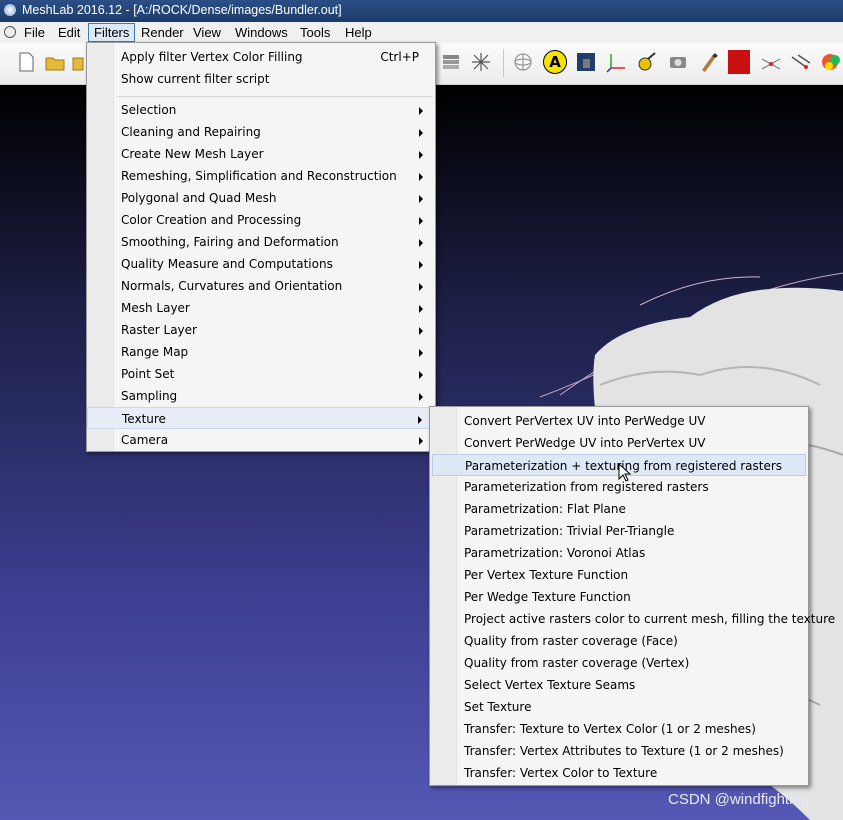 The width and height of the screenshot is (843, 820). What do you see at coordinates (261, 374) in the screenshot?
I see `submenu-point-set: Point Set` at bounding box center [261, 374].